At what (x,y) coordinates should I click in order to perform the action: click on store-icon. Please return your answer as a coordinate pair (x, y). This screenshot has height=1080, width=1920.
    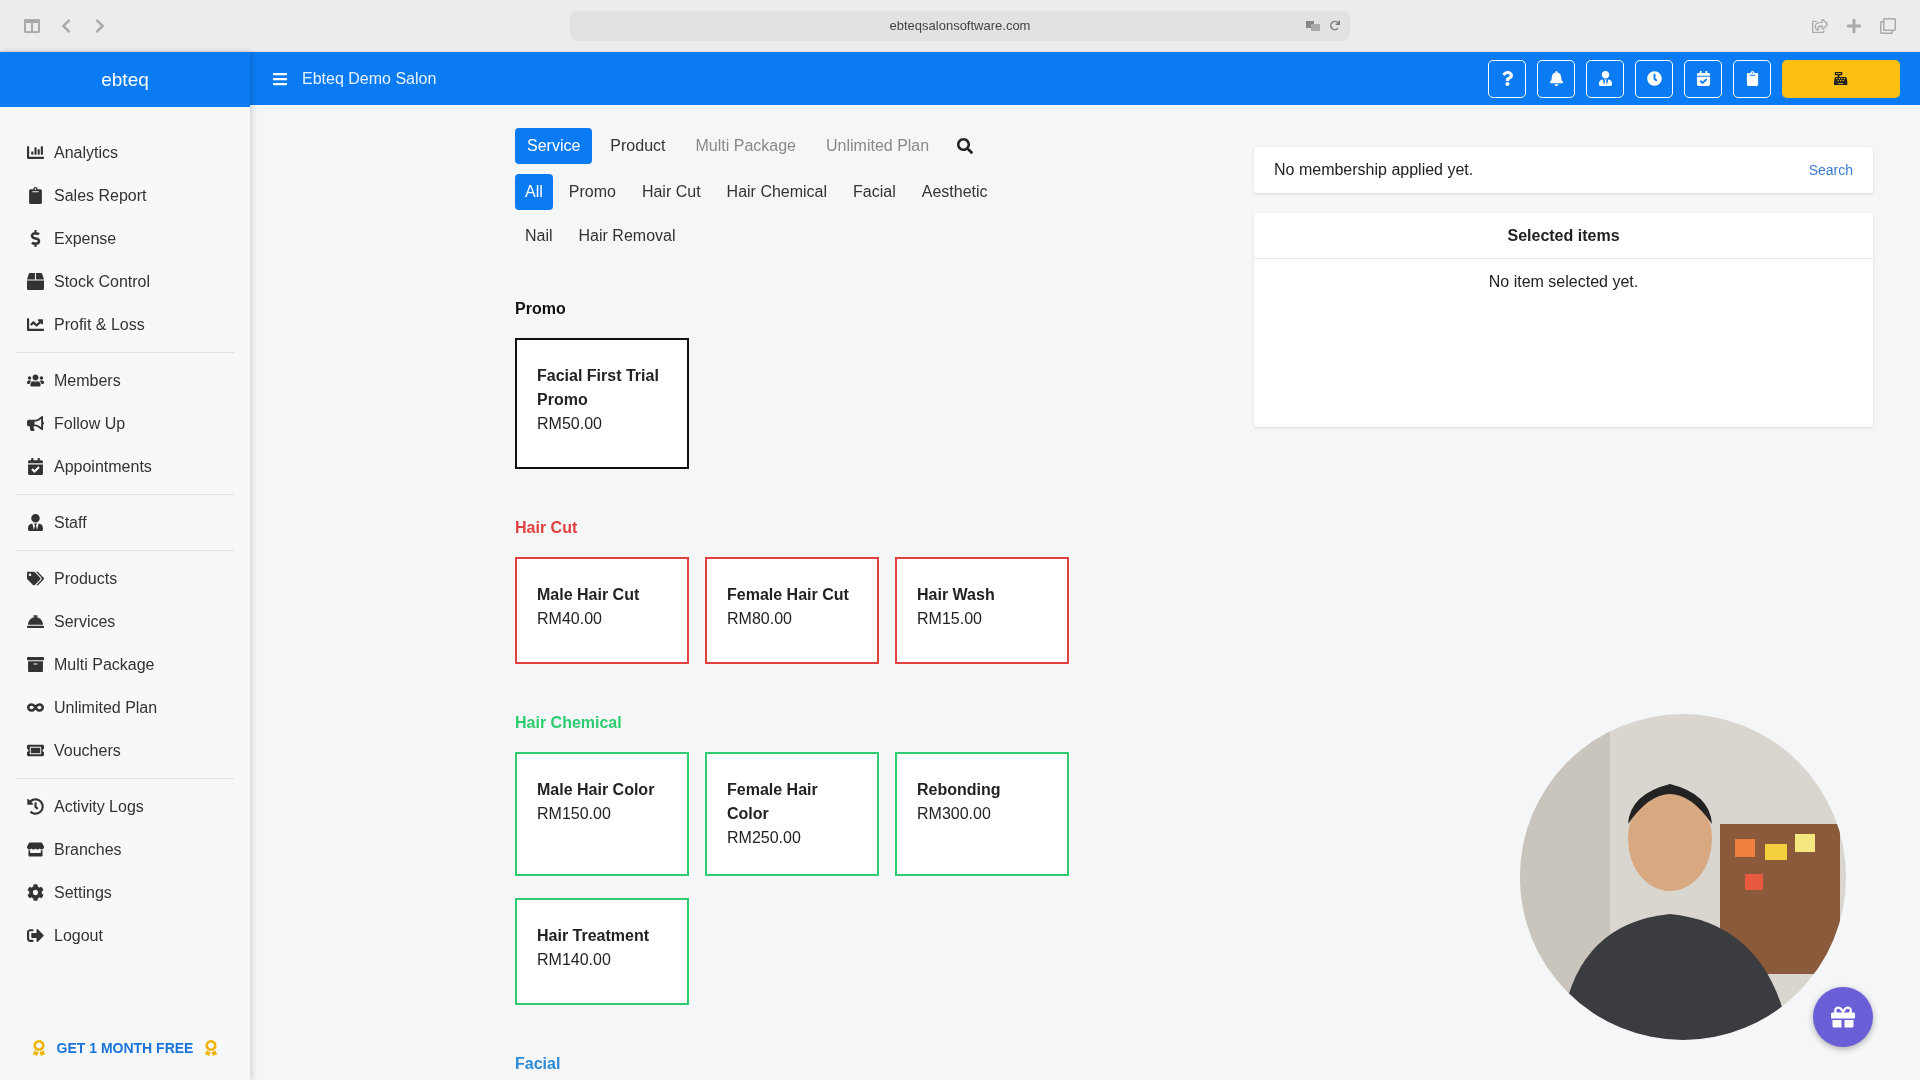
    Looking at the image, I should click on (35, 849).